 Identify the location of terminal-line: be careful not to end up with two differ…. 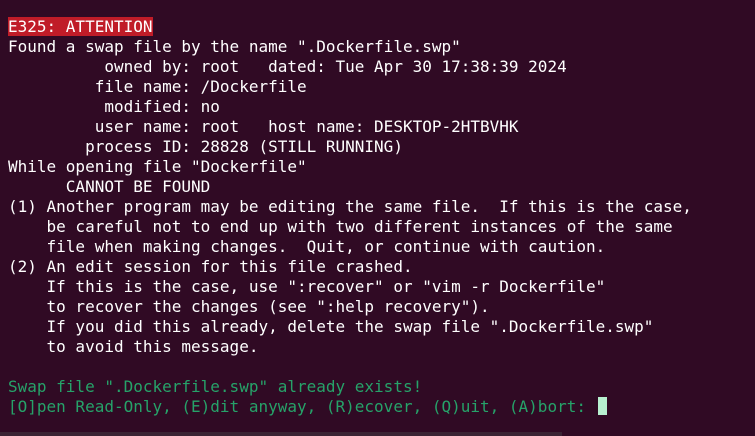
(340, 226).